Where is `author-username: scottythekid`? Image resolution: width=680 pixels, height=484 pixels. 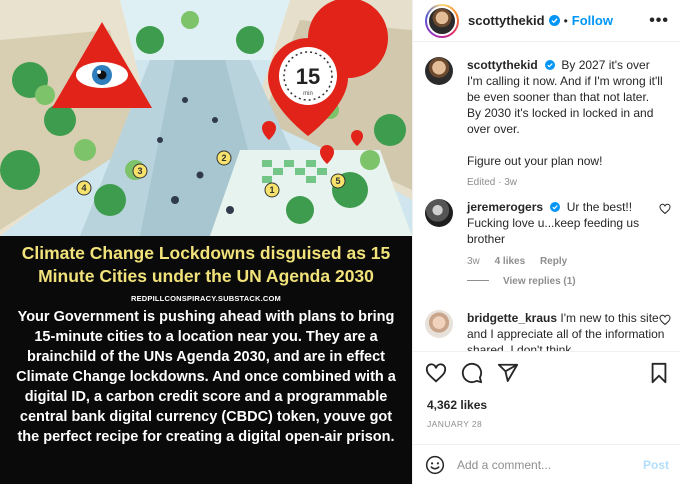
author-username: scottythekid is located at coordinates (506, 20).